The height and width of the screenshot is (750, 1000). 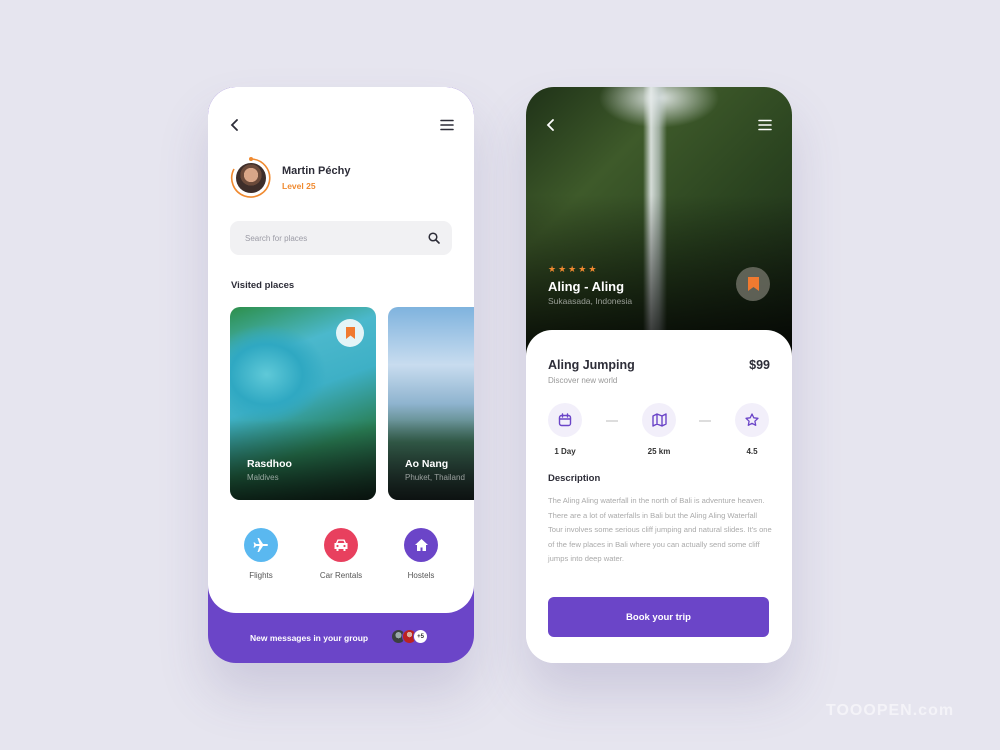 I want to click on rating-stars: ★ ★ ★ ★ ★, so click(x=572, y=269).